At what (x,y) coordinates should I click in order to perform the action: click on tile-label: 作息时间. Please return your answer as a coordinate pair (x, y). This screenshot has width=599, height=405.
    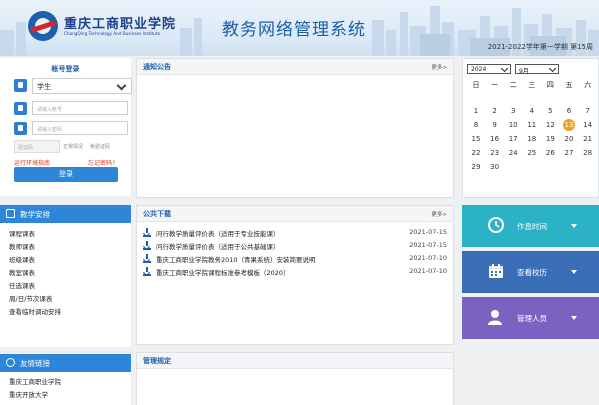
    Looking at the image, I should click on (532, 226).